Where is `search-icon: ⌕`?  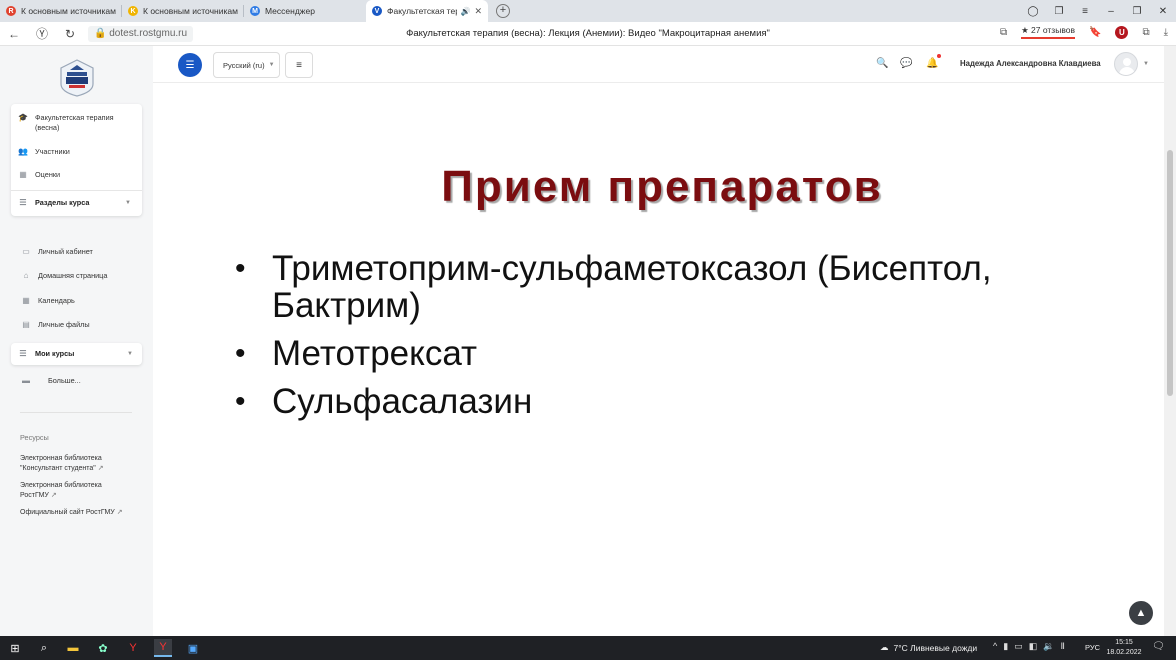 search-icon: ⌕ is located at coordinates (44, 648).